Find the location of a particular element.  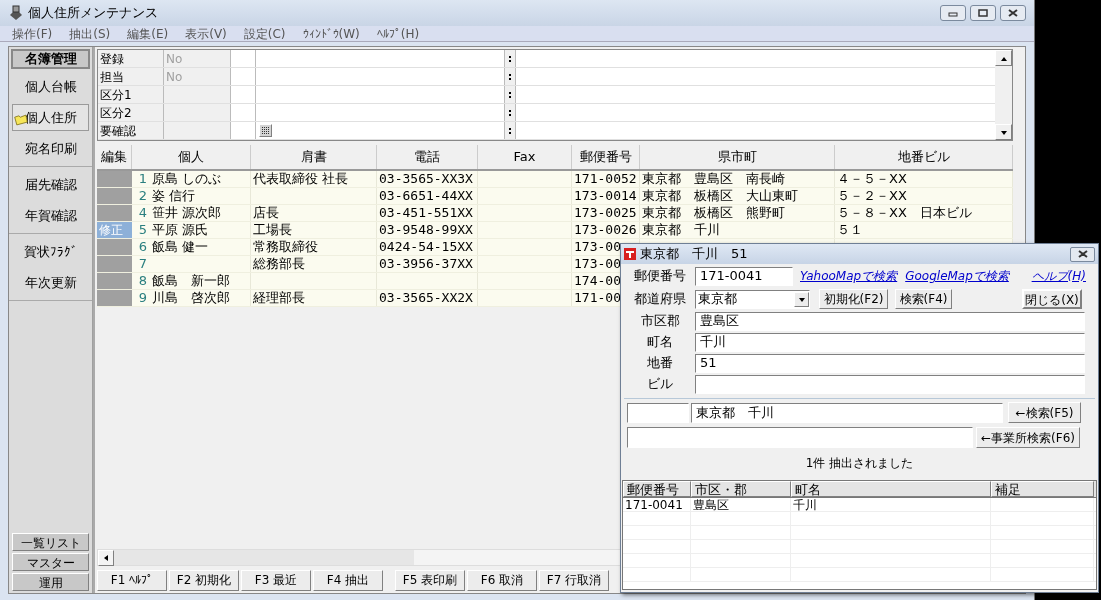

table-cell: 飯島 健一 is located at coordinates (200, 247).